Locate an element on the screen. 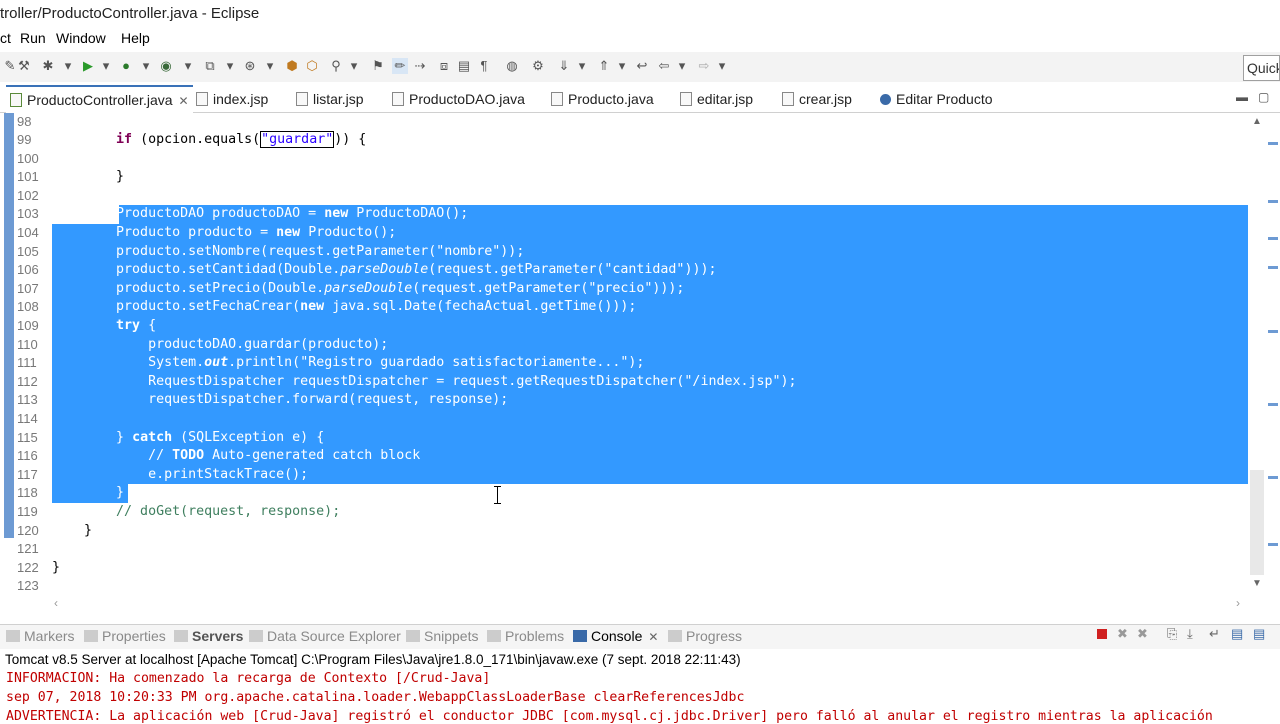  code-text: } is located at coordinates (56, 567).